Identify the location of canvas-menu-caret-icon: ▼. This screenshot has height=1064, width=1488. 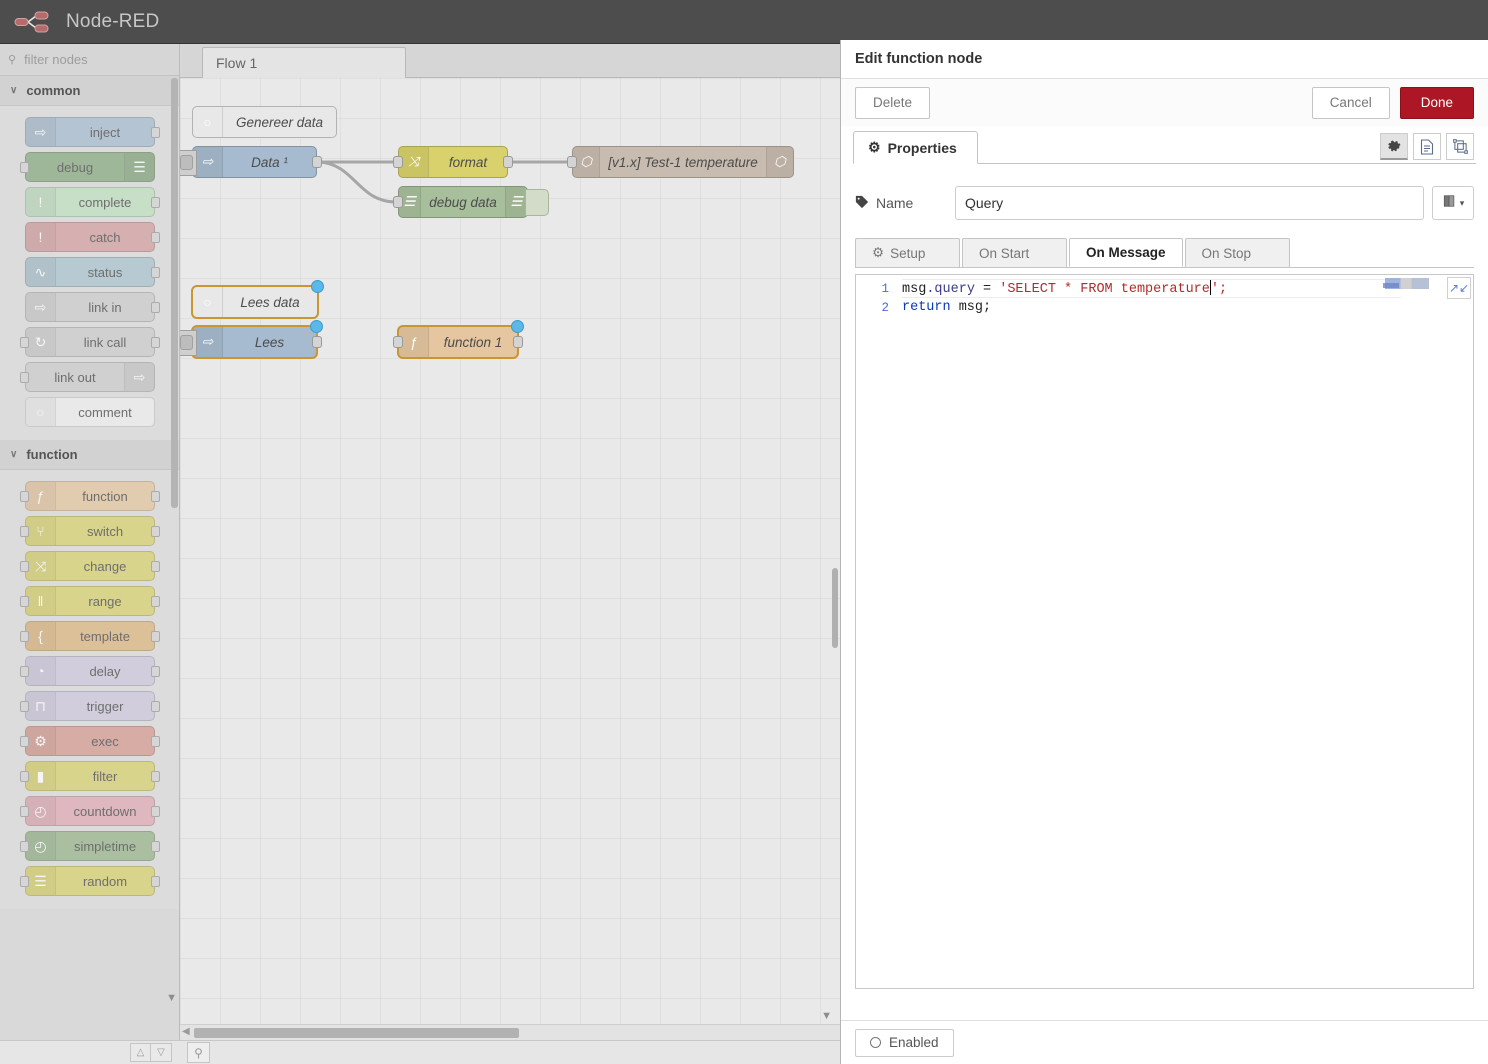
(826, 1016).